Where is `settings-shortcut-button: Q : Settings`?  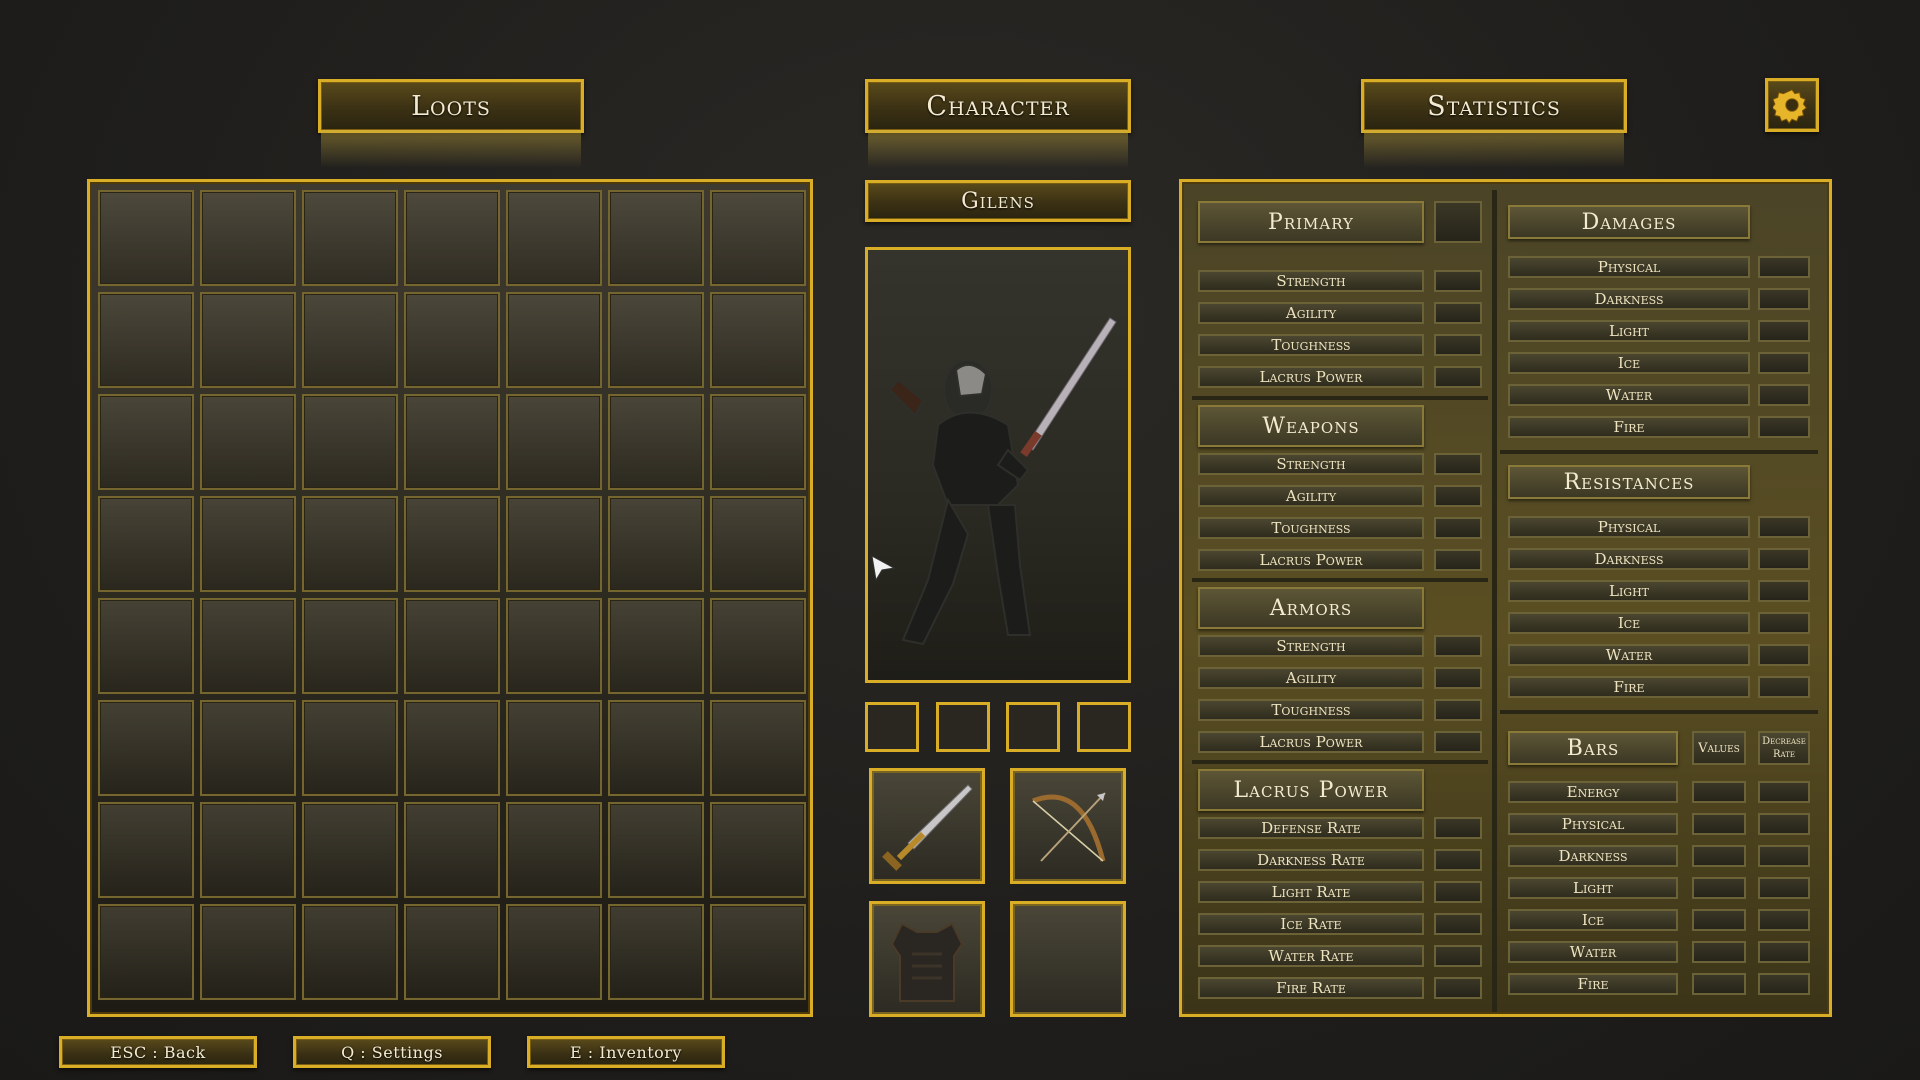
settings-shortcut-button: Q : Settings is located at coordinates (392, 1052).